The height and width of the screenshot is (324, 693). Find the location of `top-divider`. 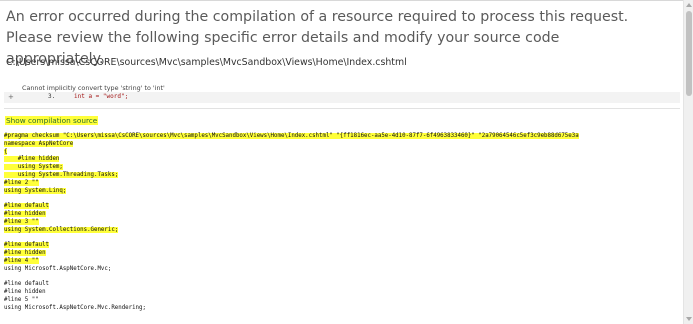

top-divider is located at coordinates (341, 0).